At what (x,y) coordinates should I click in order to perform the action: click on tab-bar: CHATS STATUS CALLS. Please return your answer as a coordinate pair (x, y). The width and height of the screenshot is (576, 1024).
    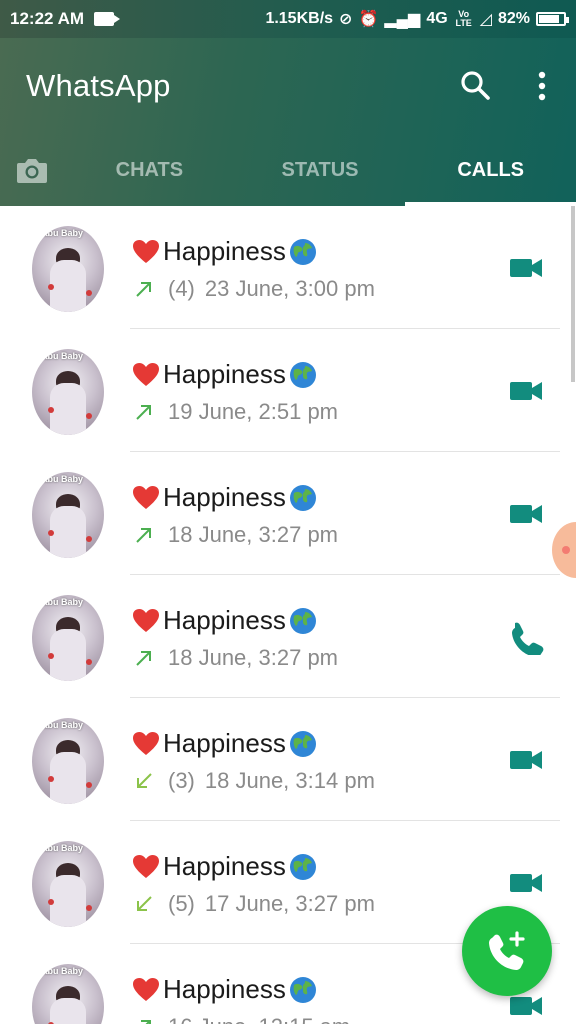
    Looking at the image, I should click on (288, 170).